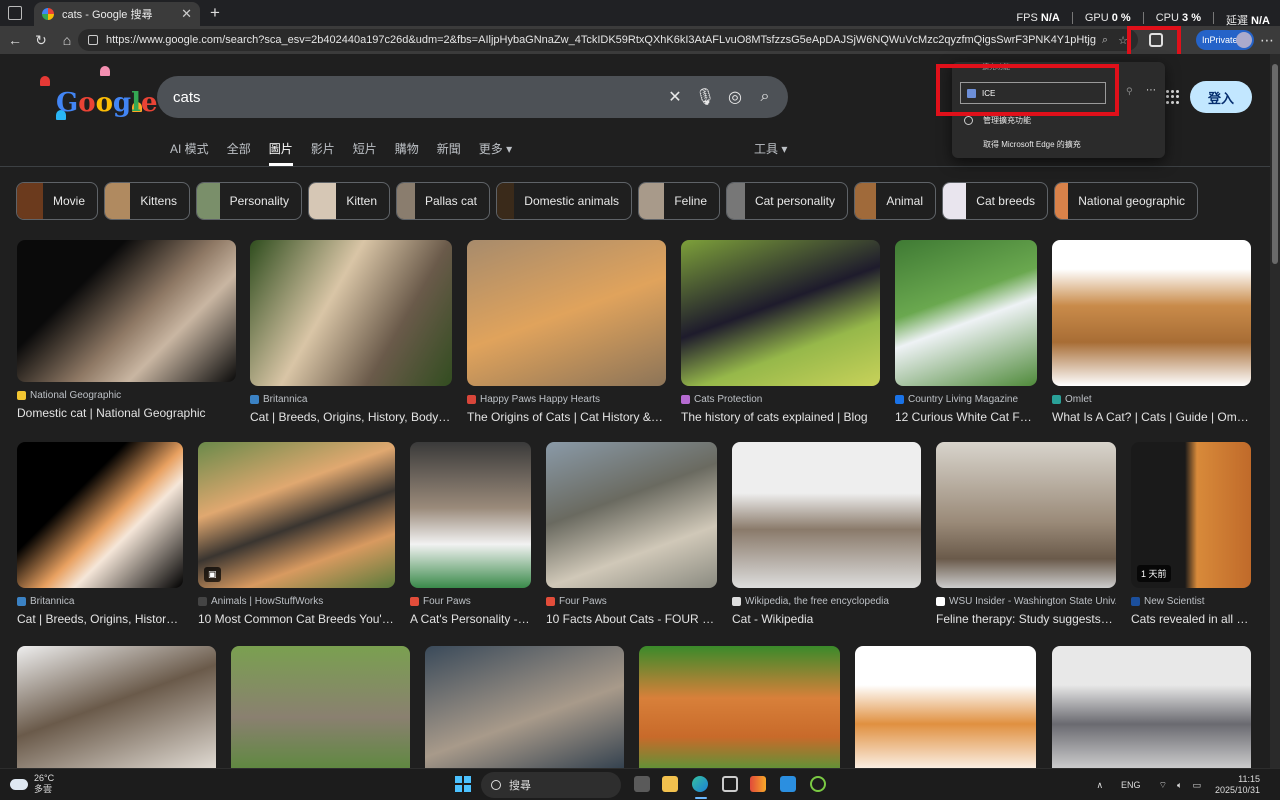  What do you see at coordinates (1105, 40) in the screenshot?
I see `zoom-icon: ⌕` at bounding box center [1105, 40].